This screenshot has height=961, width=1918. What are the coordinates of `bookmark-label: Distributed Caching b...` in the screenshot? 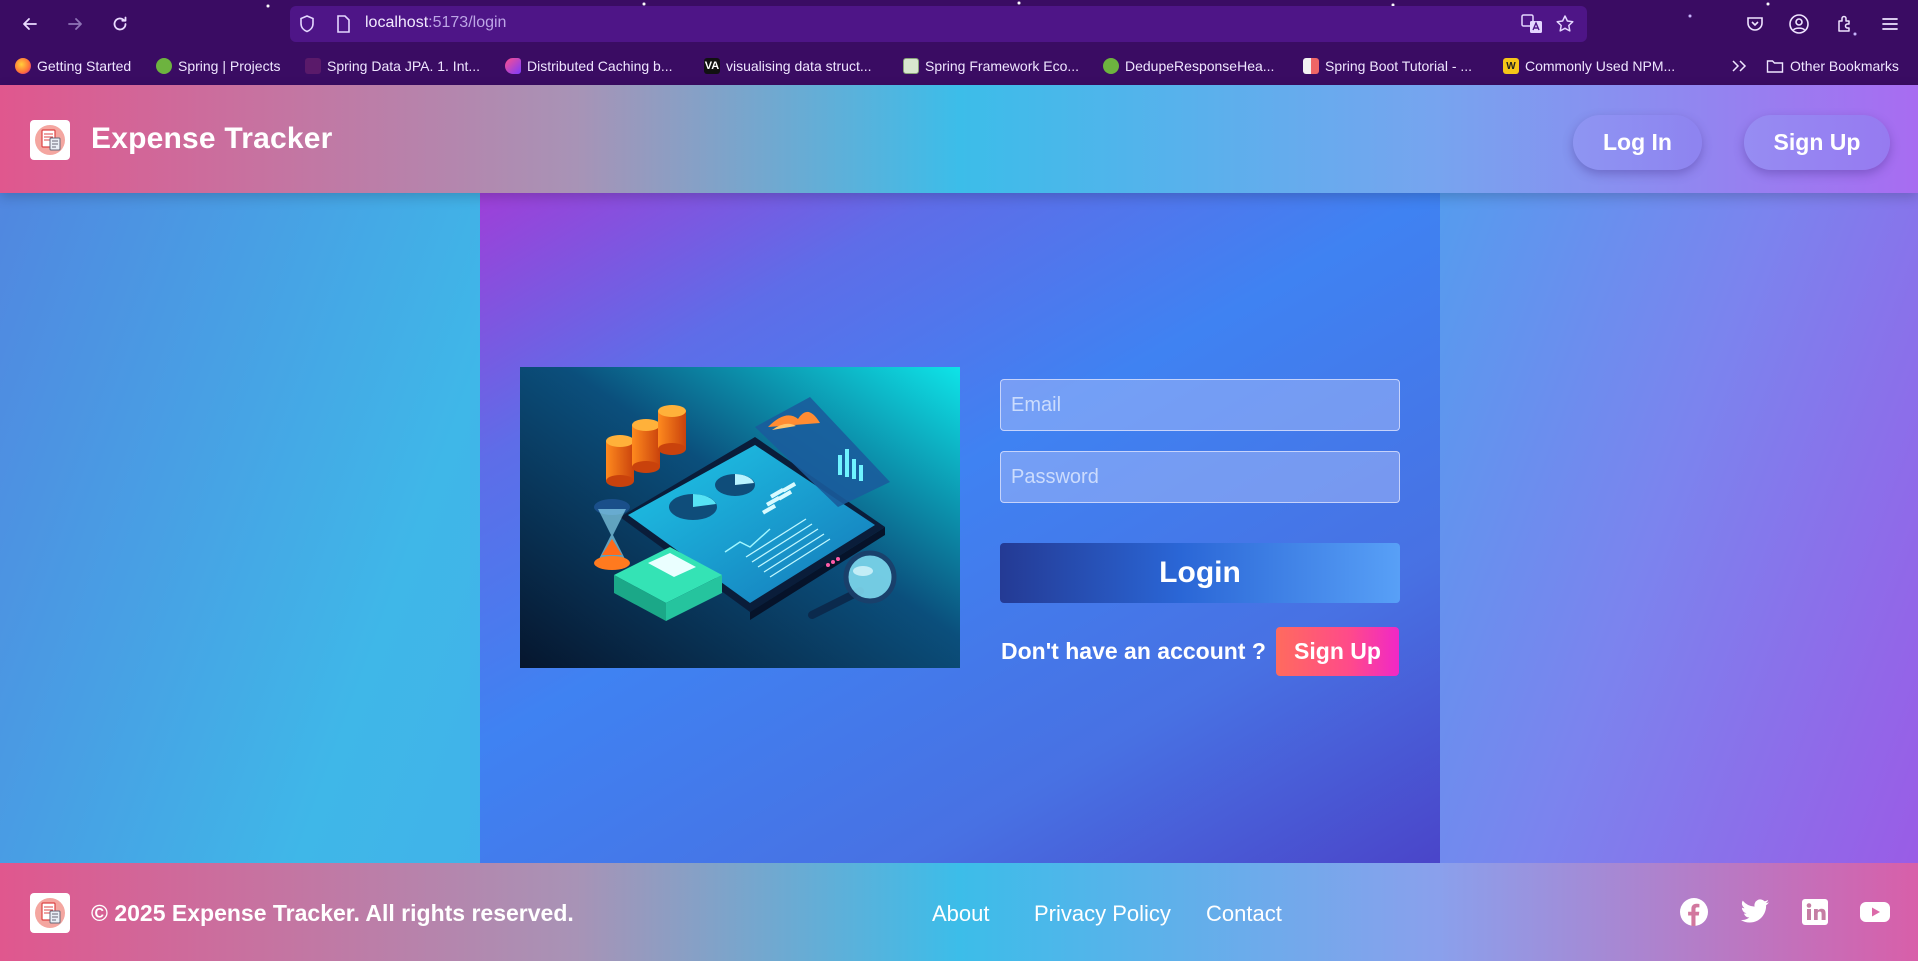 It's located at (600, 66).